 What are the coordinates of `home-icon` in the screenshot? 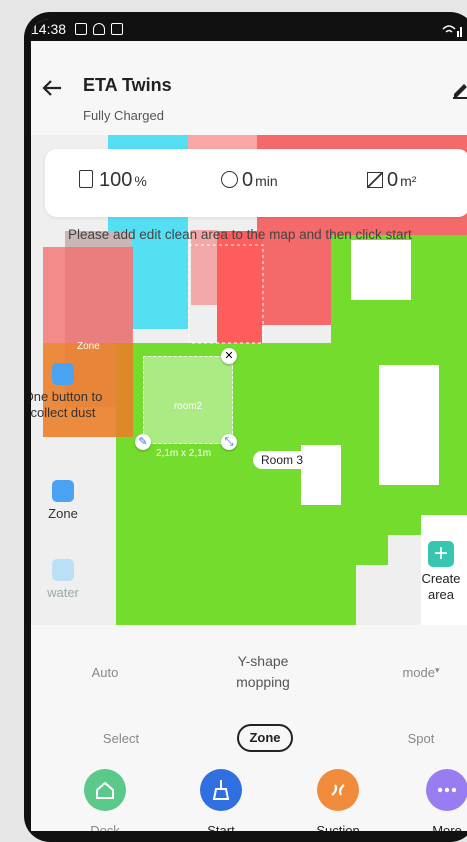 It's located at (105, 790).